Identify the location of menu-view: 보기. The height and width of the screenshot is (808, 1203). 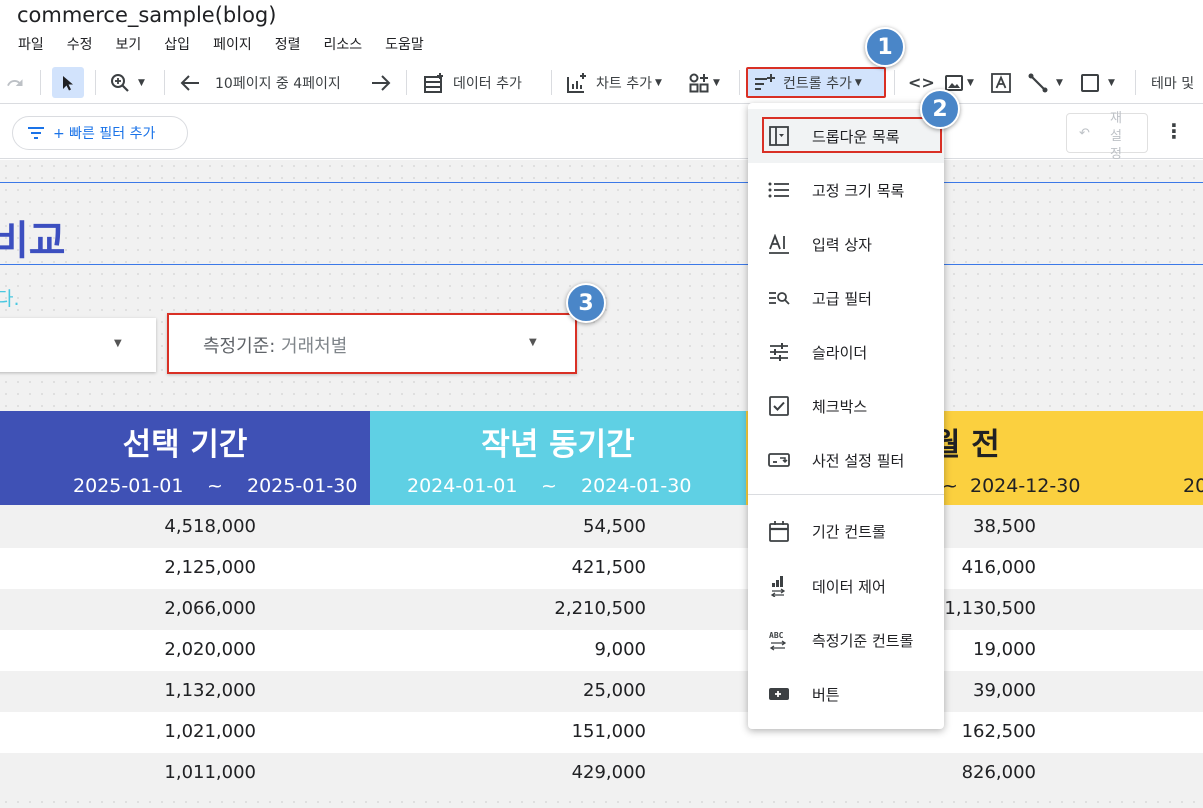
(129, 44).